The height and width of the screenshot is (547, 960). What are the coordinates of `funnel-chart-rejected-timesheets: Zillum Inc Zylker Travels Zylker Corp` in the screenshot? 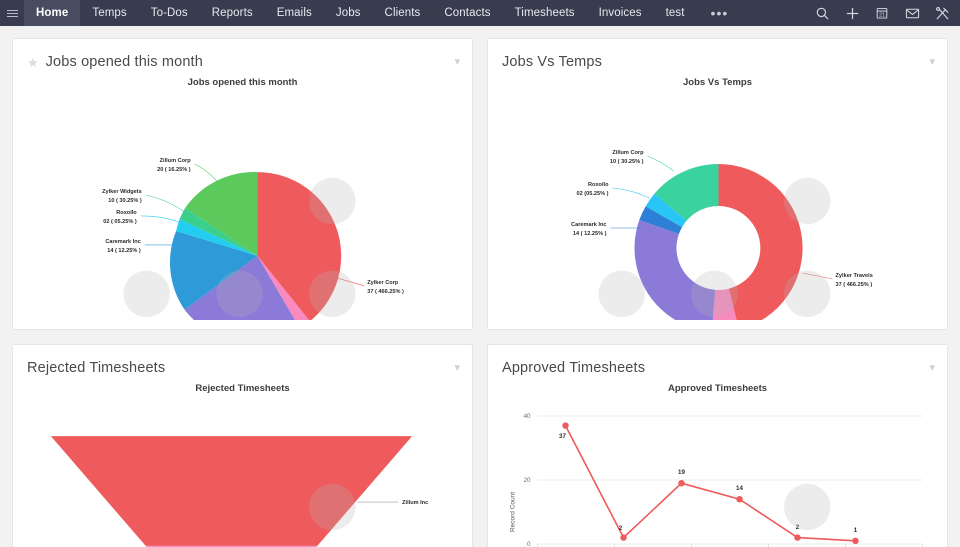 It's located at (242, 470).